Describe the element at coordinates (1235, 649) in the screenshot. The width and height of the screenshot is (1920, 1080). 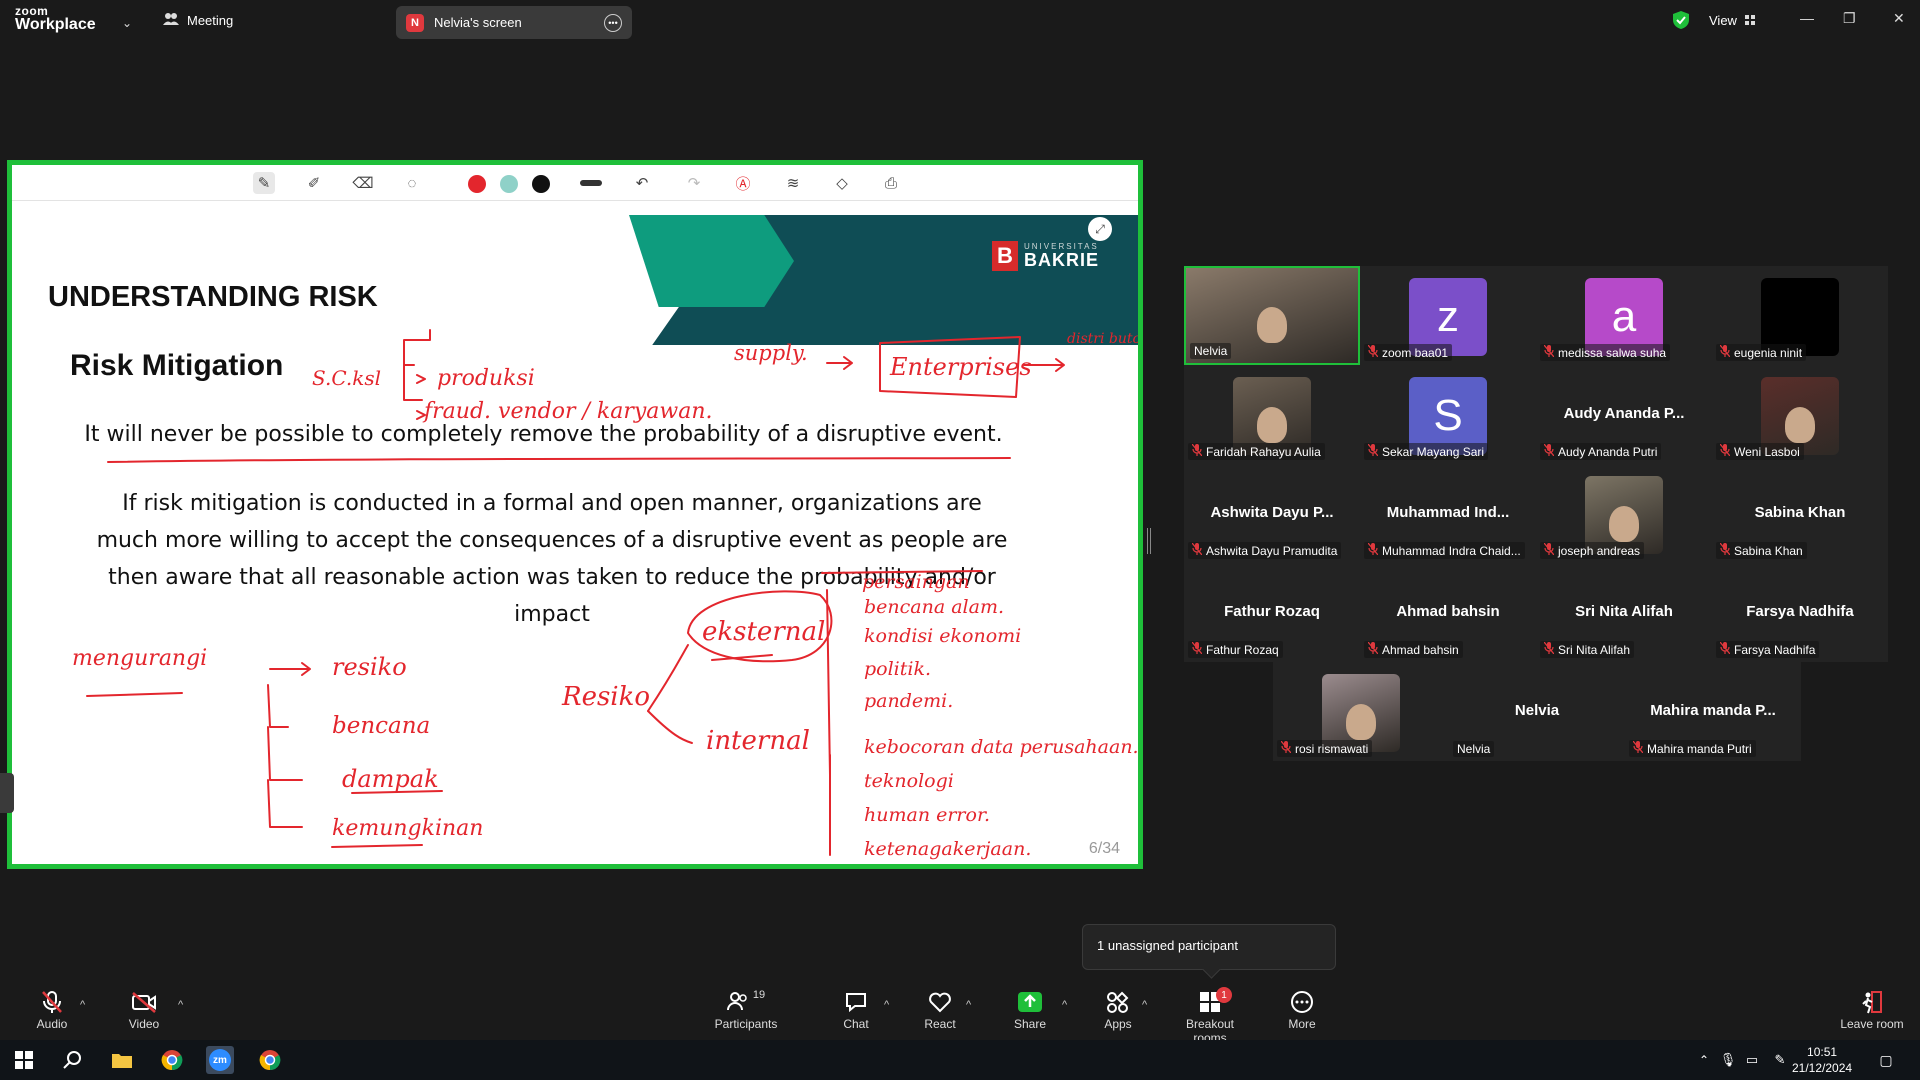
I see `participant-name-tag: Fathur Rozaq` at that location.